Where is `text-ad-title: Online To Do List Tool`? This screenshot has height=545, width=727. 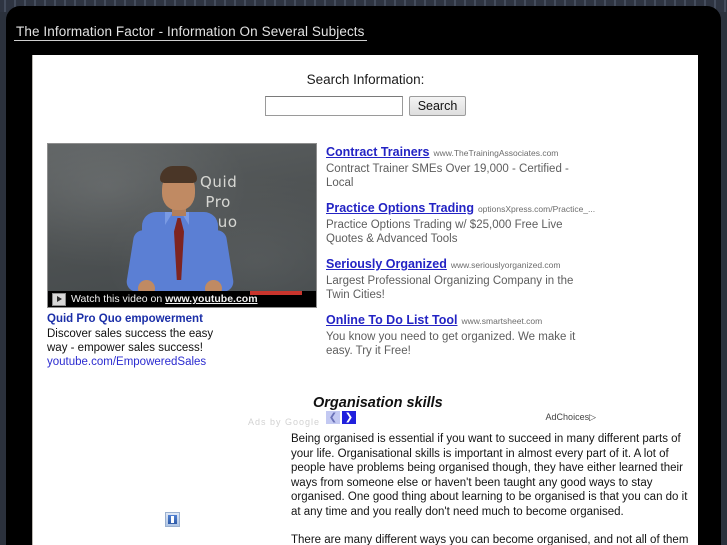 text-ad-title: Online To Do List Tool is located at coordinates (391, 320).